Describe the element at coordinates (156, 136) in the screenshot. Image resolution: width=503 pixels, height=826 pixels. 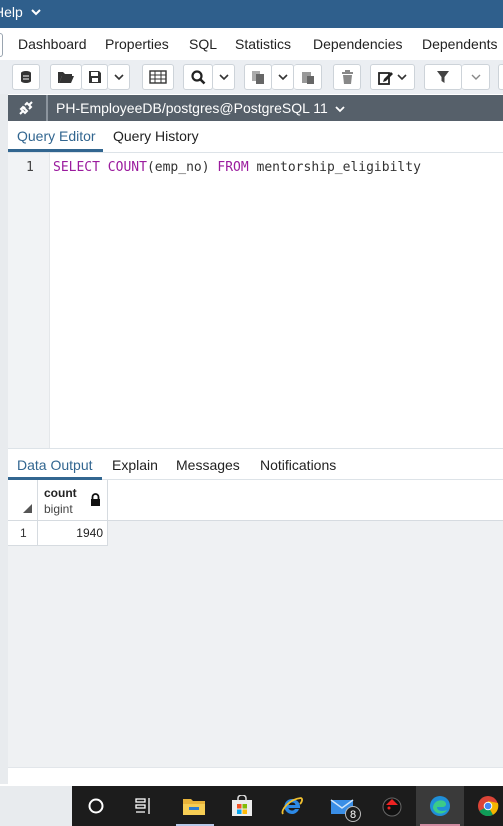
I see `tab-query-history: Query History` at that location.